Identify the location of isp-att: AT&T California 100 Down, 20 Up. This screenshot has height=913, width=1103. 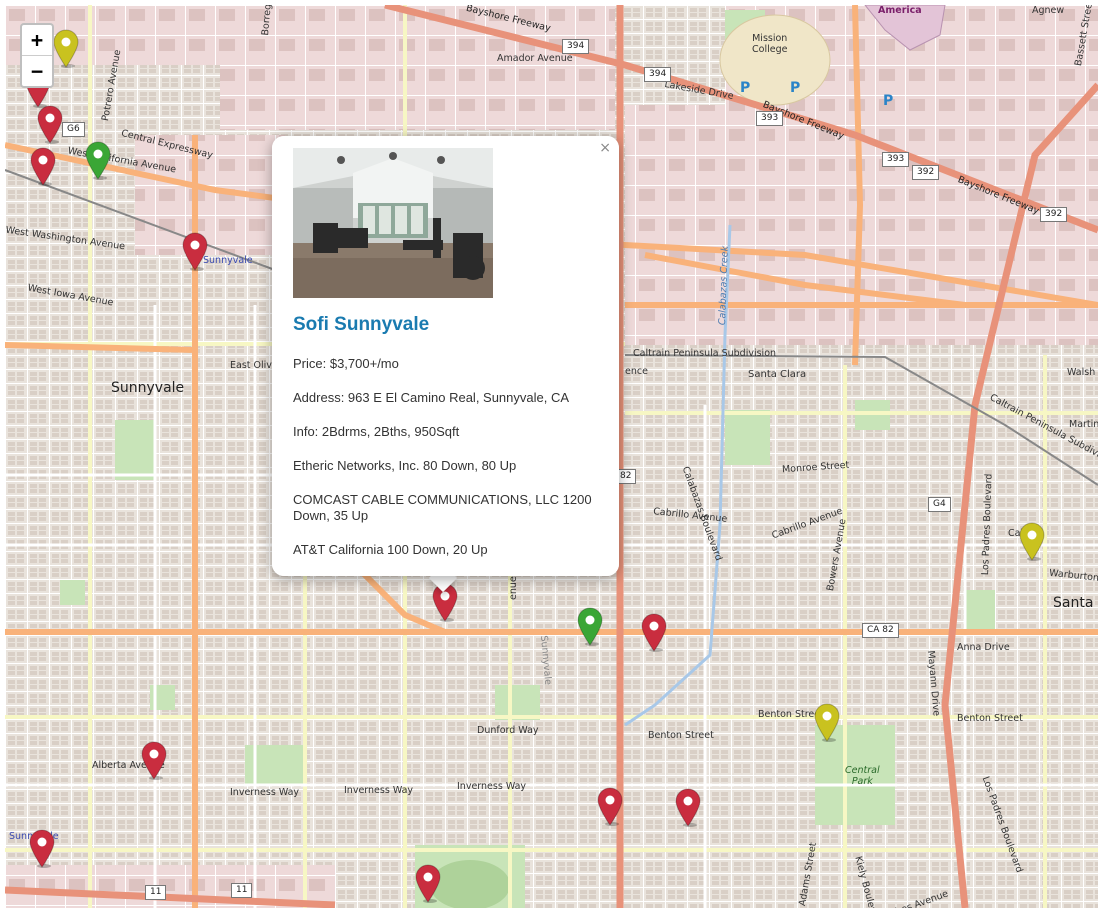
(390, 549).